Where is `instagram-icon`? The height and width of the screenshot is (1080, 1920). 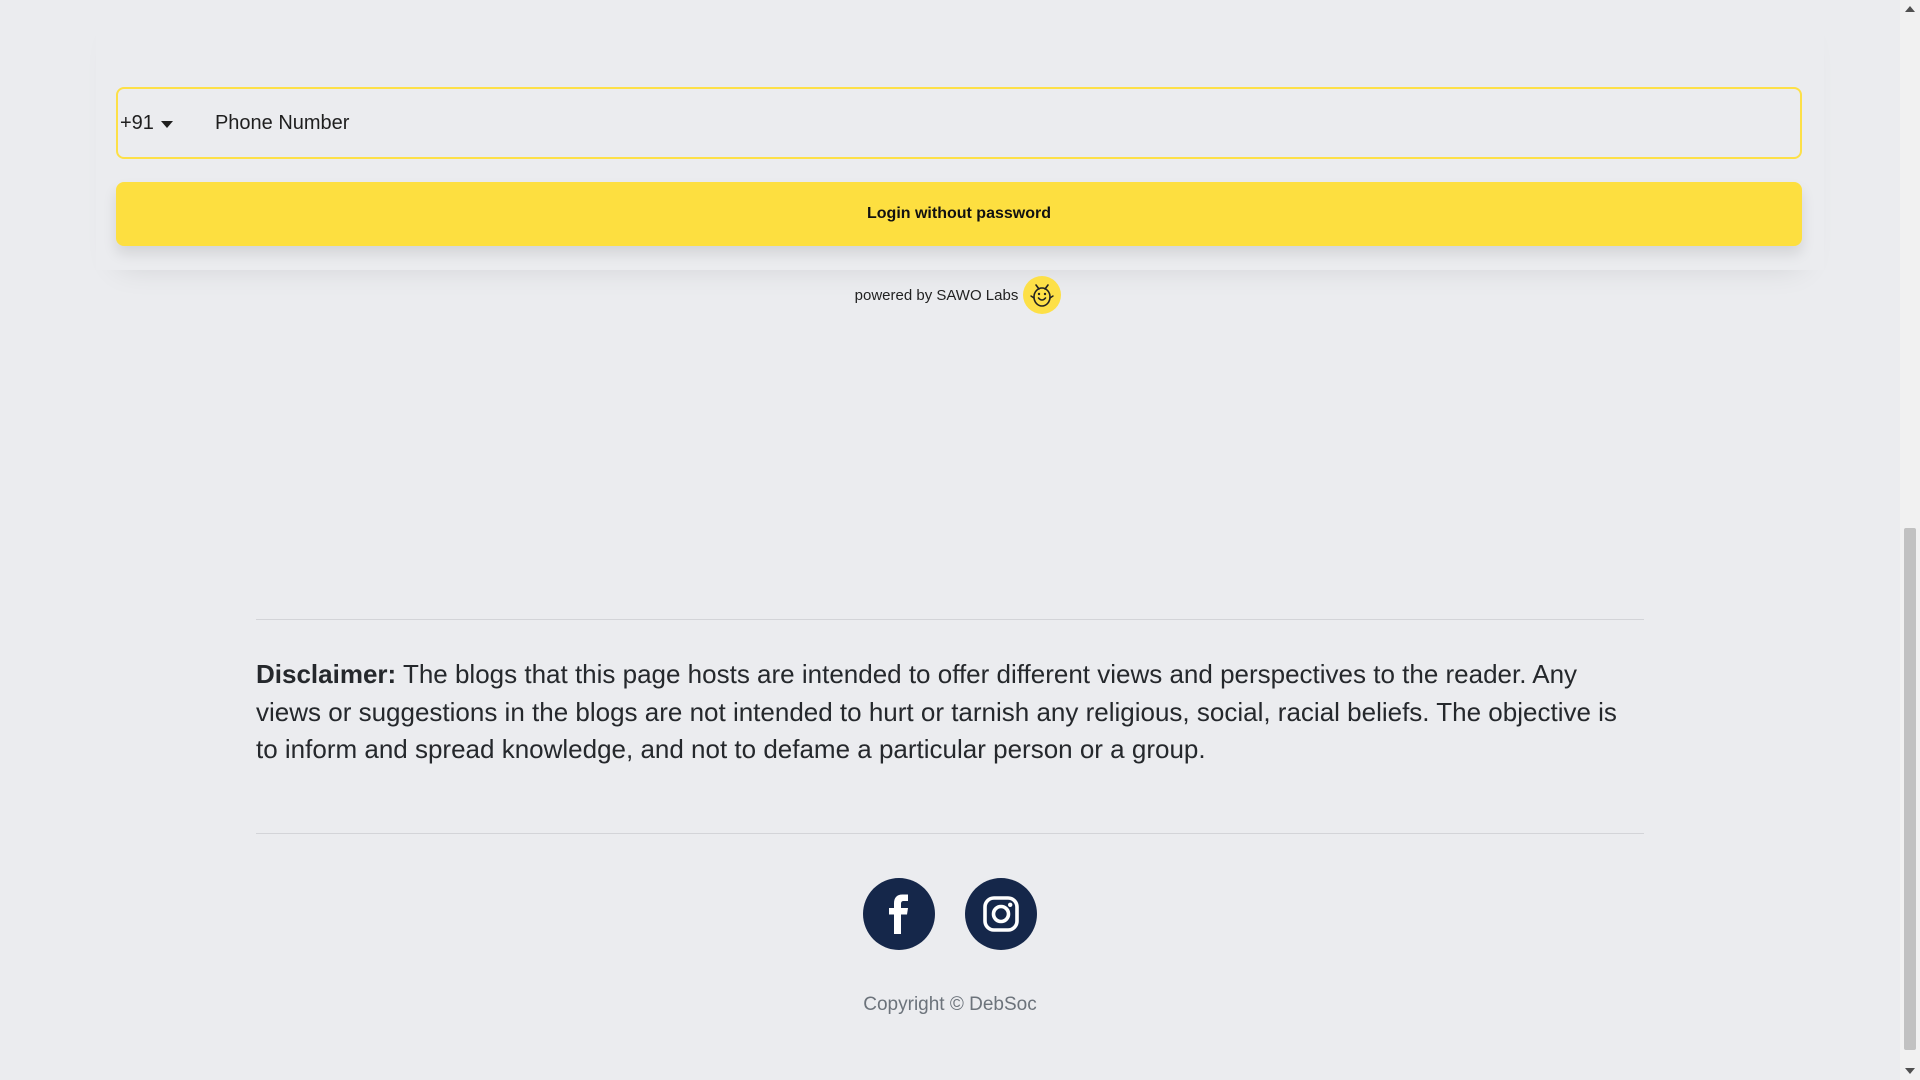 instagram-icon is located at coordinates (1001, 914).